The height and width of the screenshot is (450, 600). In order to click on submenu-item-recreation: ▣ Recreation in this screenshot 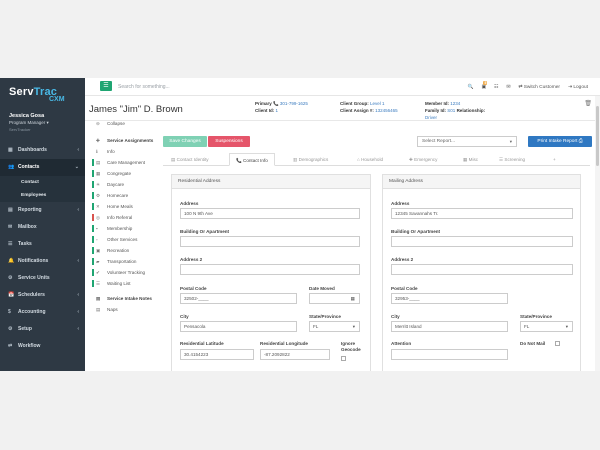, I will do `click(122, 250)`.